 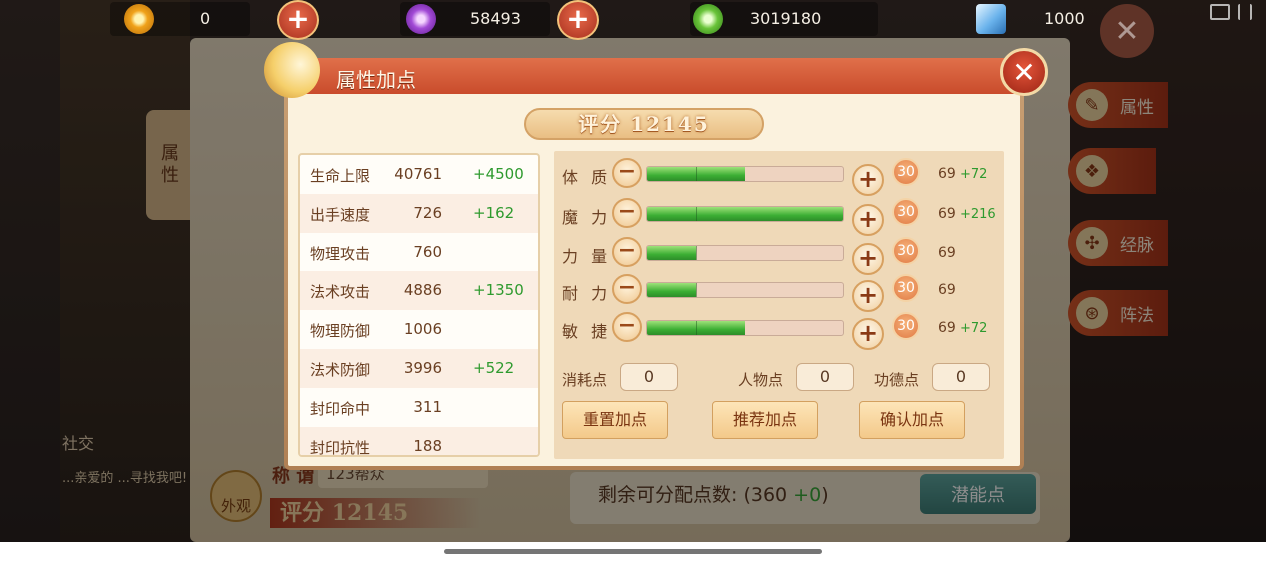 I want to click on recommend-points-button: 推荐加点, so click(x=765, y=420).